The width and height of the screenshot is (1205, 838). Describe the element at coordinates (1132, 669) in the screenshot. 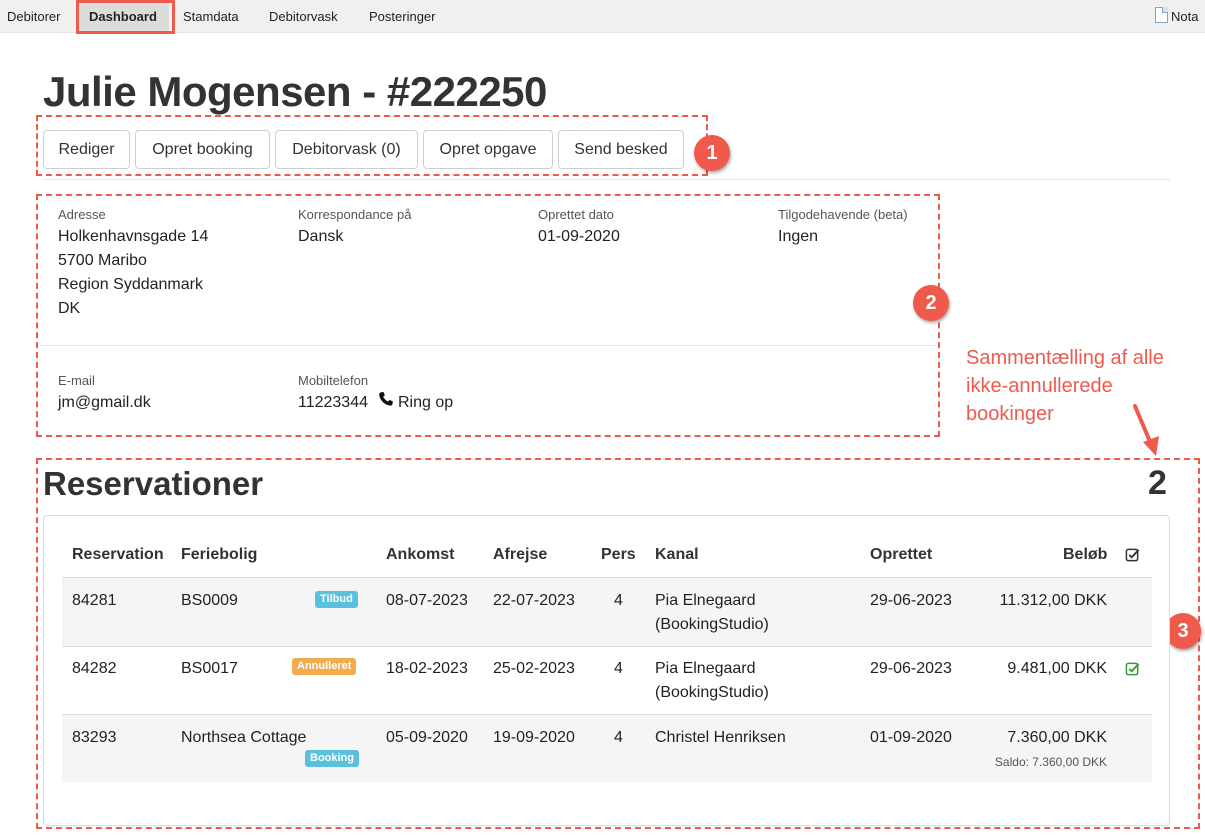

I see `checked-icon` at that location.